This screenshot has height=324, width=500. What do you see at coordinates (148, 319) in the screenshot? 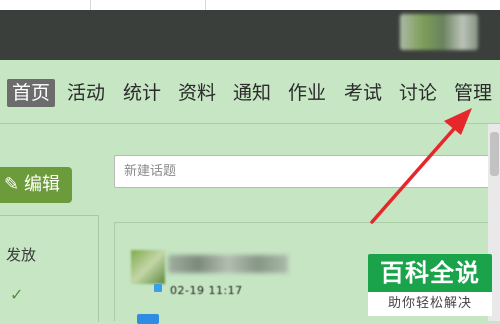
I see `post-tag` at bounding box center [148, 319].